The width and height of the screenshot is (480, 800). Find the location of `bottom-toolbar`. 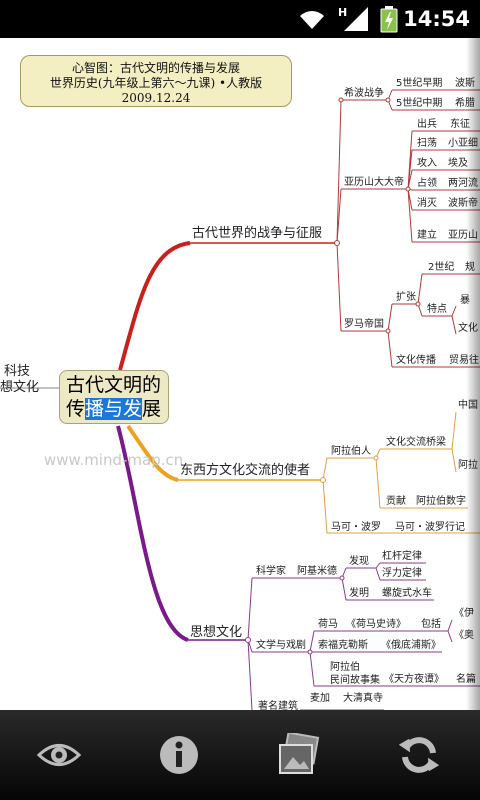

bottom-toolbar is located at coordinates (240, 755).